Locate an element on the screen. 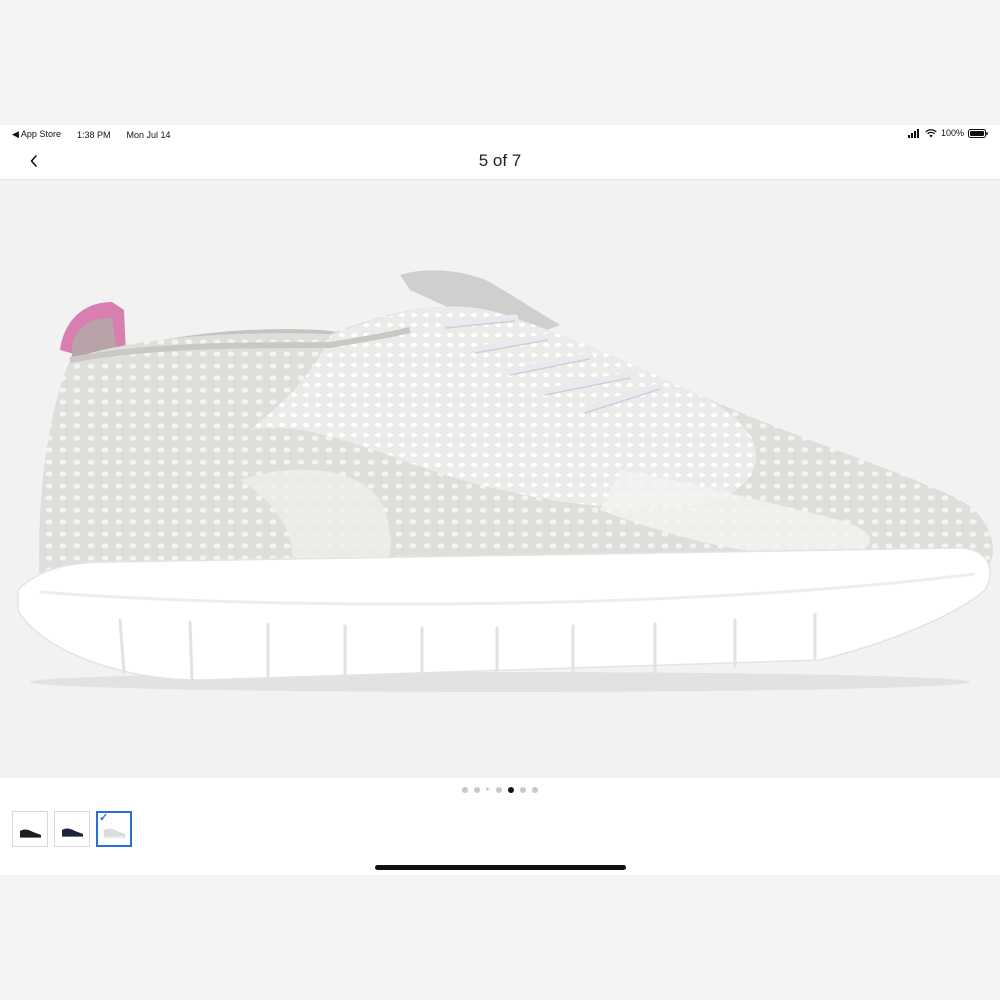 The height and width of the screenshot is (1000, 1000). checkmark-icon: ✓ is located at coordinates (104, 818).